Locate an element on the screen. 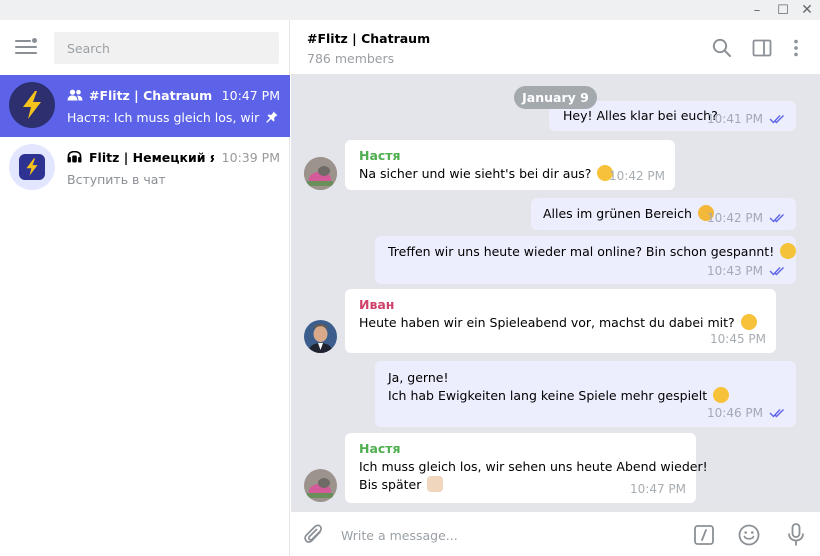  outgoing-message: Alles im grünen Bereich 10:42 PM is located at coordinates (663, 214).